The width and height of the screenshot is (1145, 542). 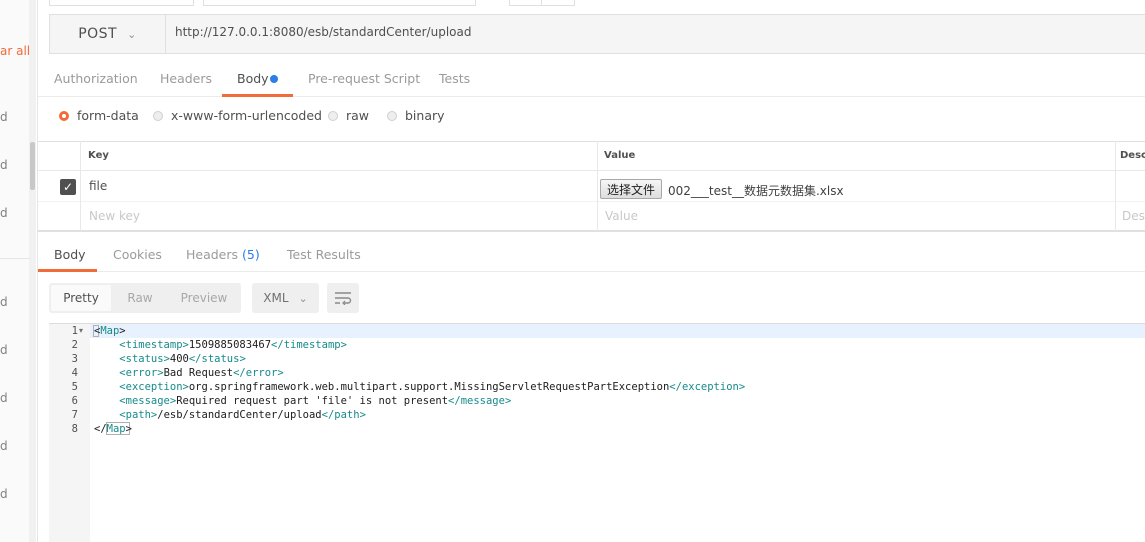 I want to click on method-select: POST ⌄, so click(x=108, y=34).